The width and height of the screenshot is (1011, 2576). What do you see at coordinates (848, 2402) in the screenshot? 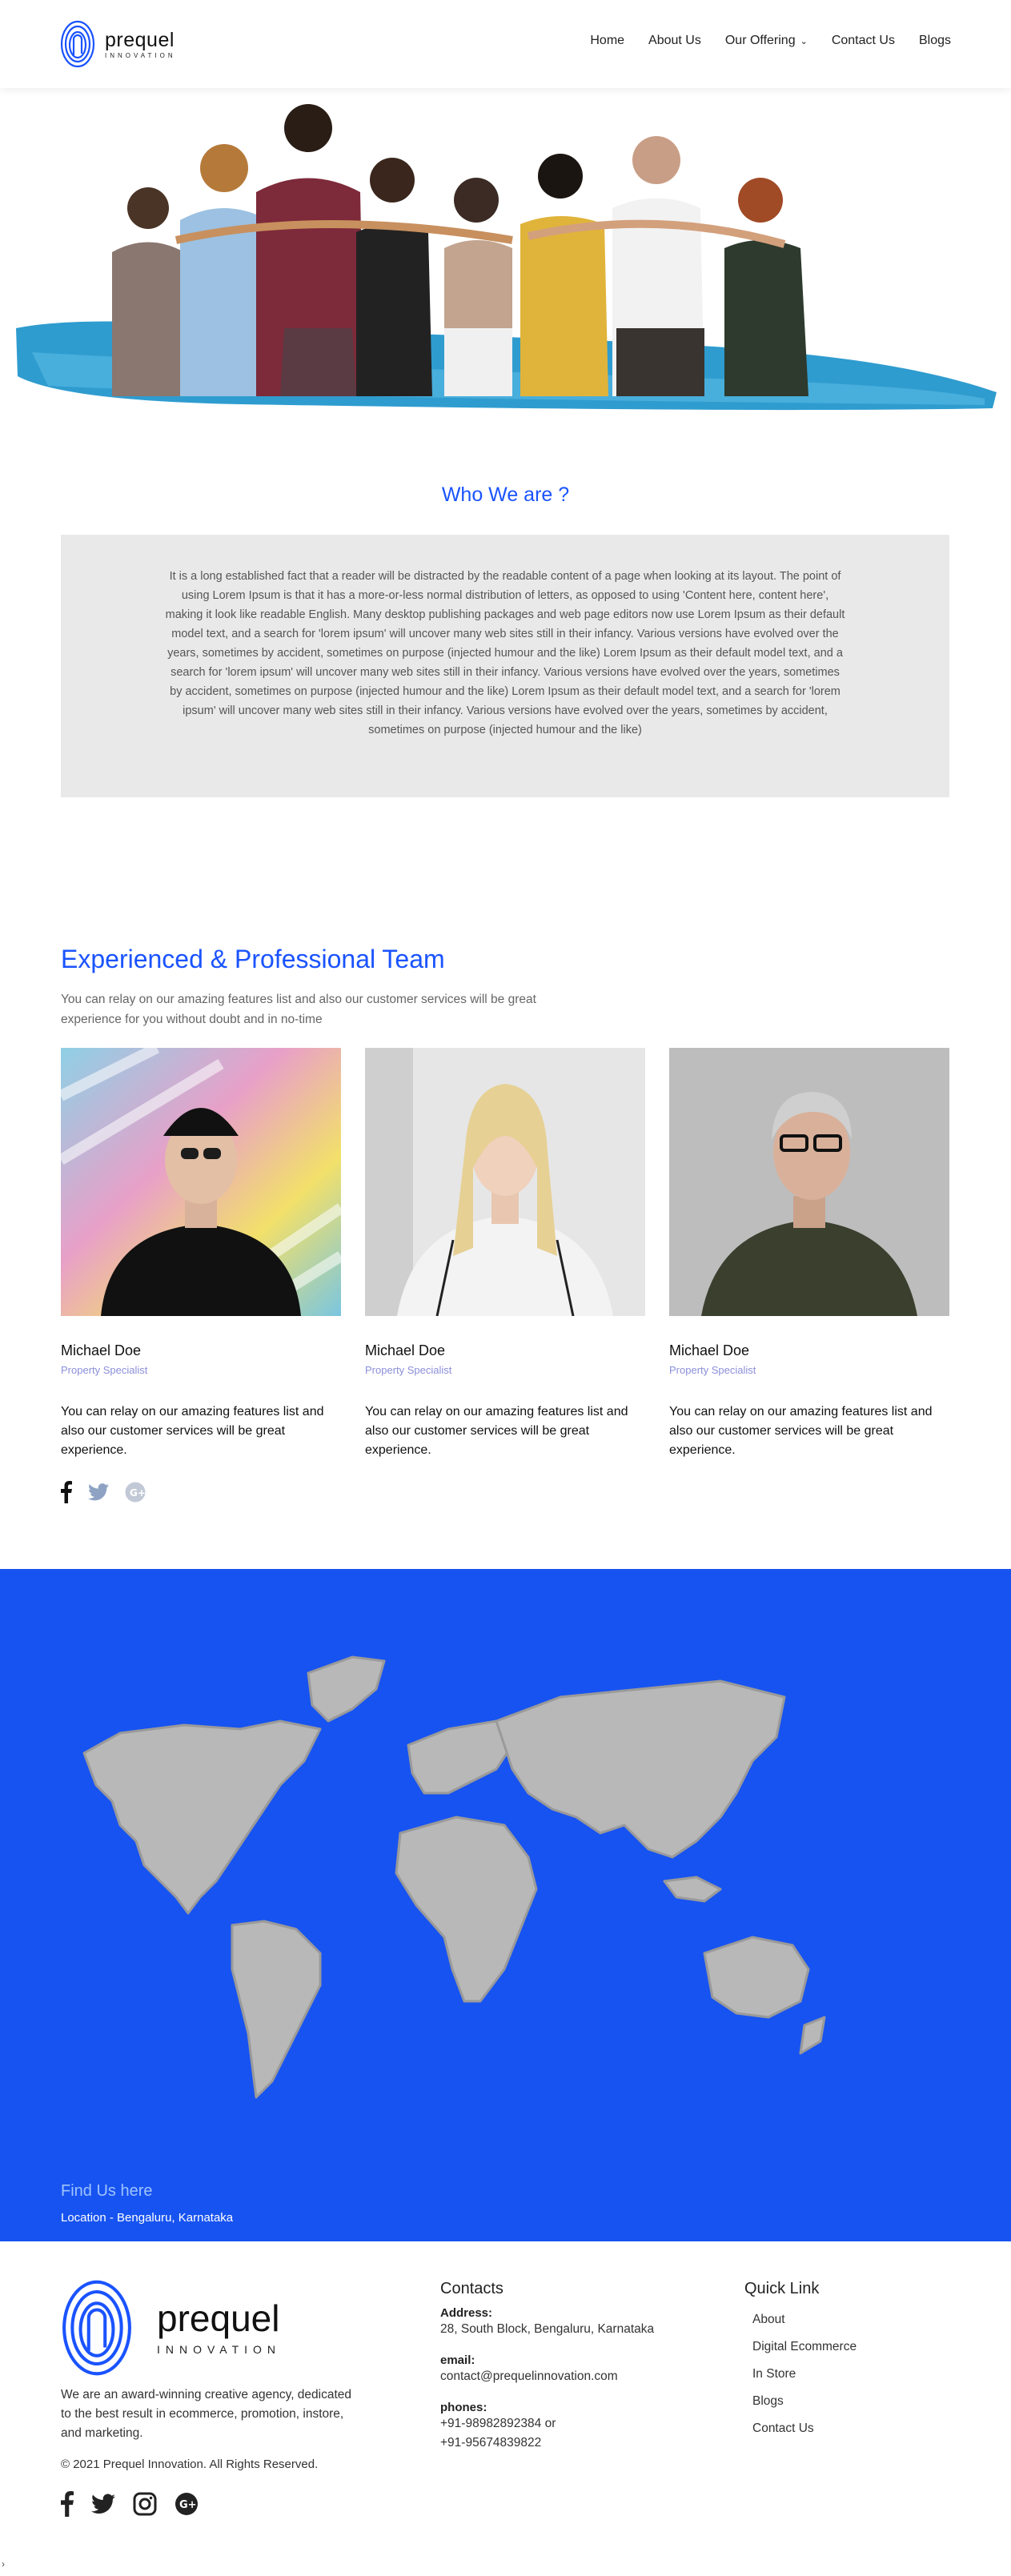
I see `quick-link-blogs: Blogs` at bounding box center [848, 2402].